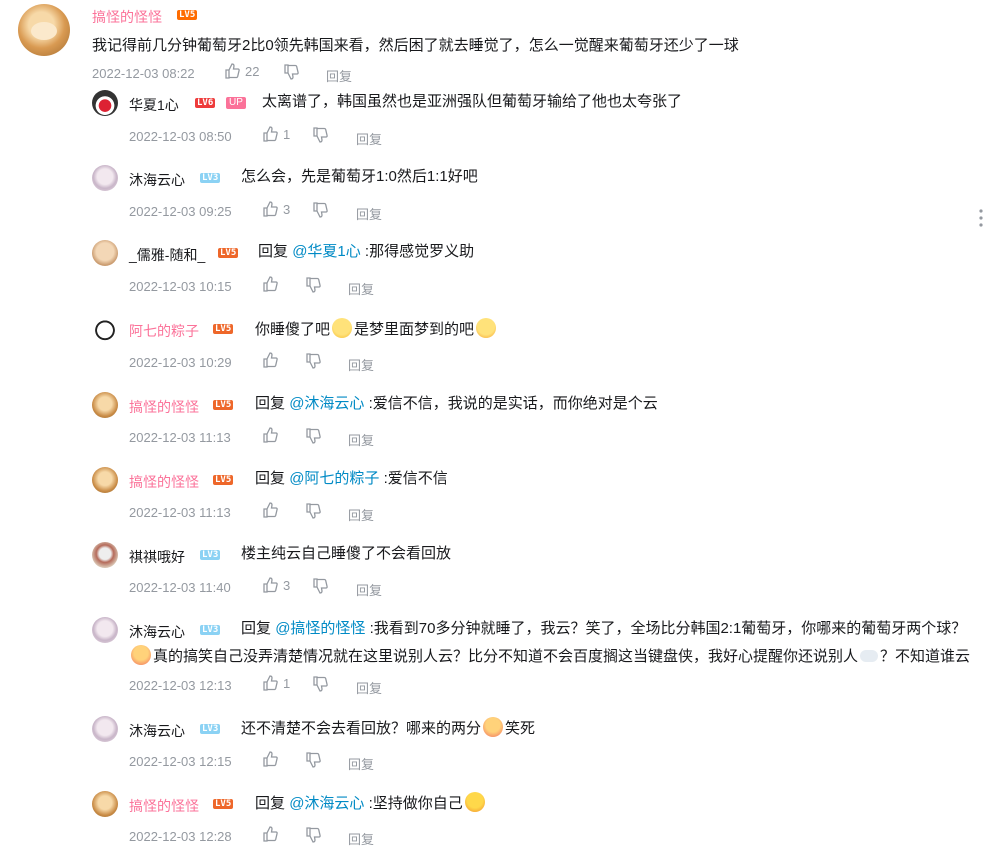 This screenshot has height=862, width=1000. Describe the element at coordinates (157, 557) in the screenshot. I see `username: 祺祺哦好` at that location.